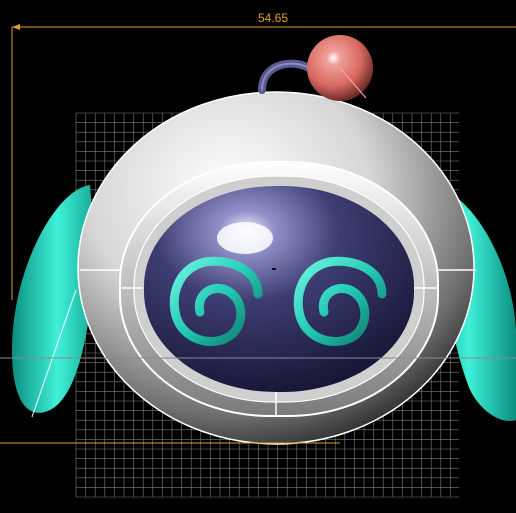 The height and width of the screenshot is (513, 516). What do you see at coordinates (315, 68) in the screenshot?
I see `antenna` at bounding box center [315, 68].